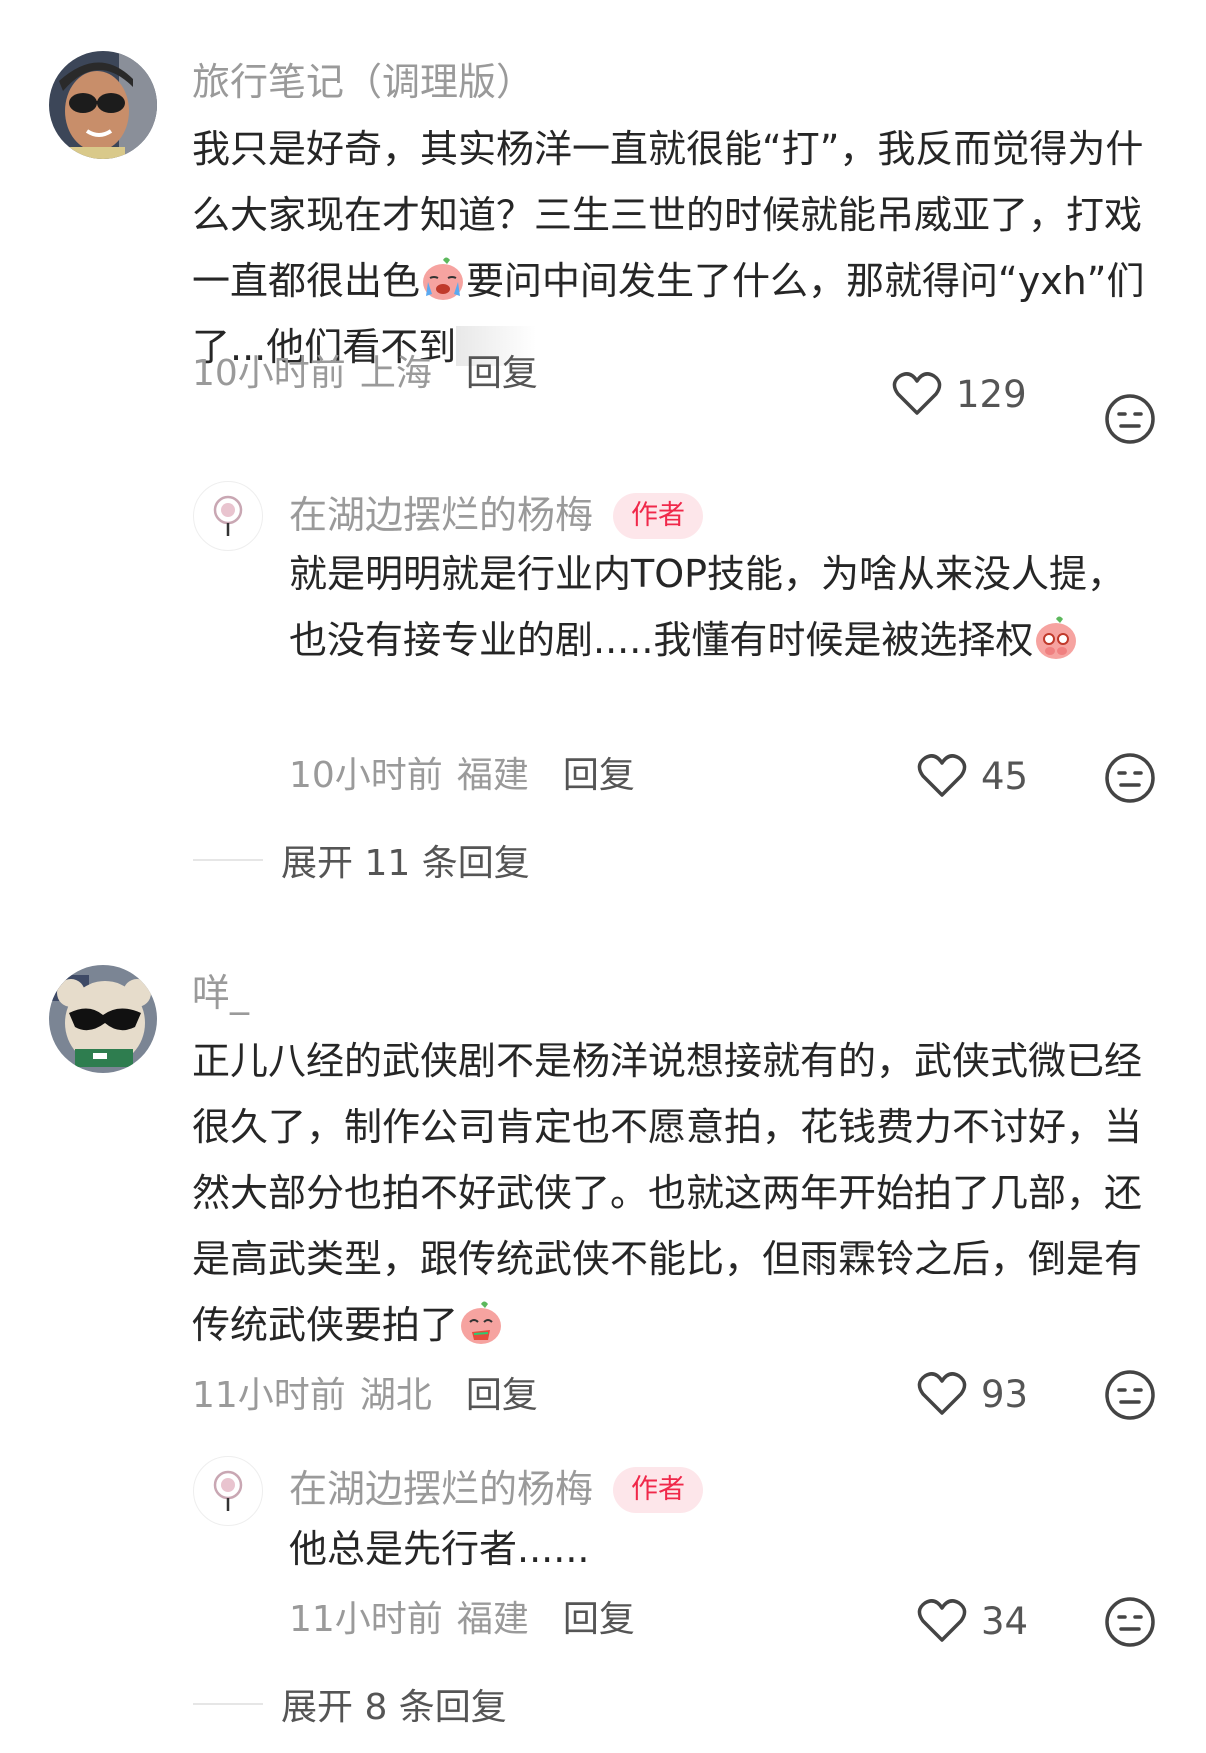 This screenshot has width=1206, height=1753. What do you see at coordinates (220, 993) in the screenshot?
I see `comment-username: 咩_` at bounding box center [220, 993].